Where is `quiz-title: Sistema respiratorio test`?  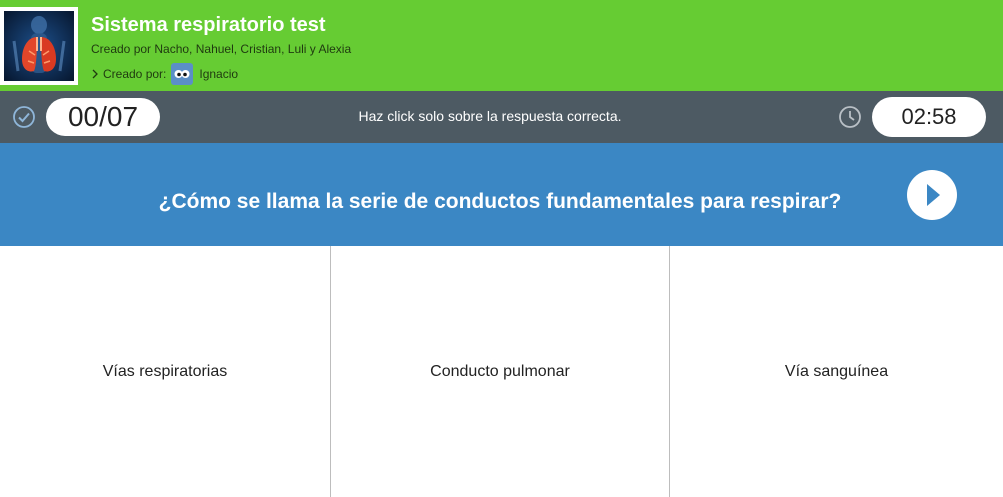 quiz-title: Sistema respiratorio test is located at coordinates (208, 25).